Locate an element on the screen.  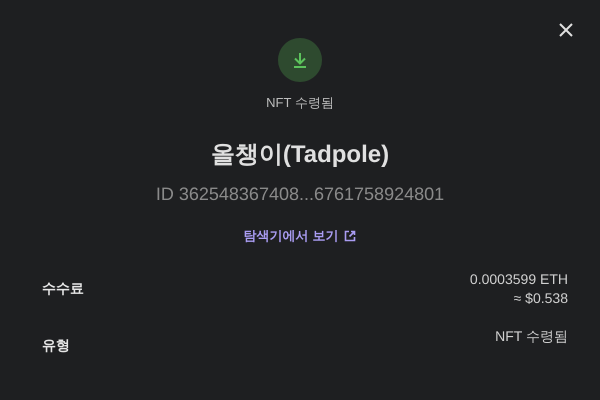
detail-label: 유형 is located at coordinates (56, 345).